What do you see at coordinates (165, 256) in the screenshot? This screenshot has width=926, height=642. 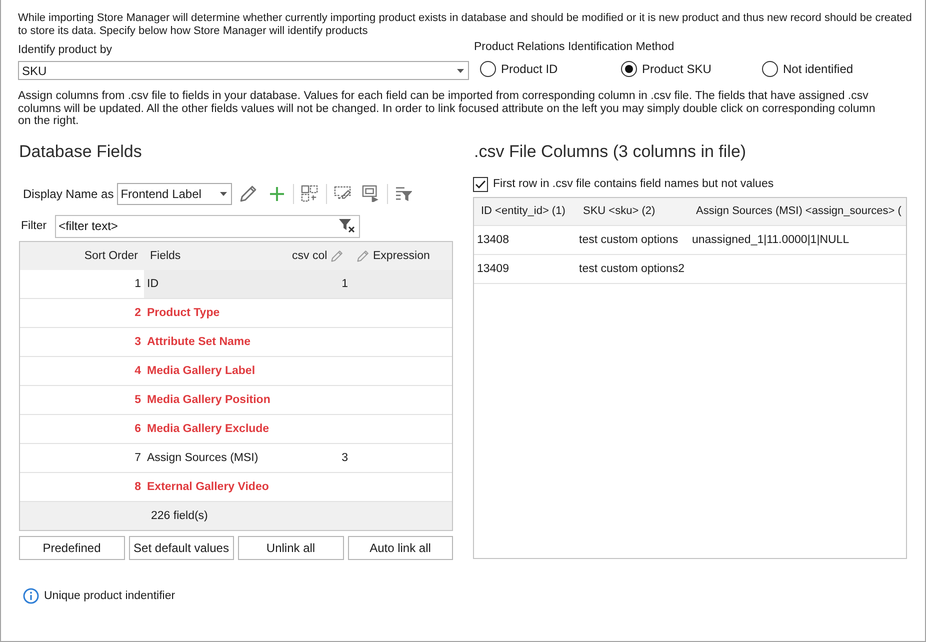 I see `column-header: Fields` at bounding box center [165, 256].